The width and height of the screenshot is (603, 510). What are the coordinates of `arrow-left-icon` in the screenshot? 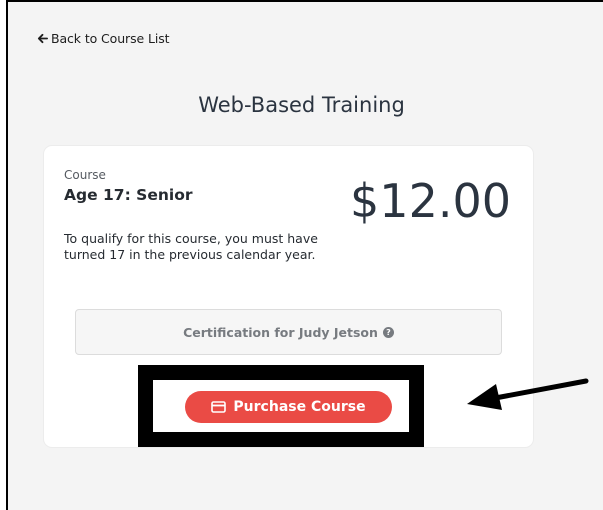 It's located at (42, 38).